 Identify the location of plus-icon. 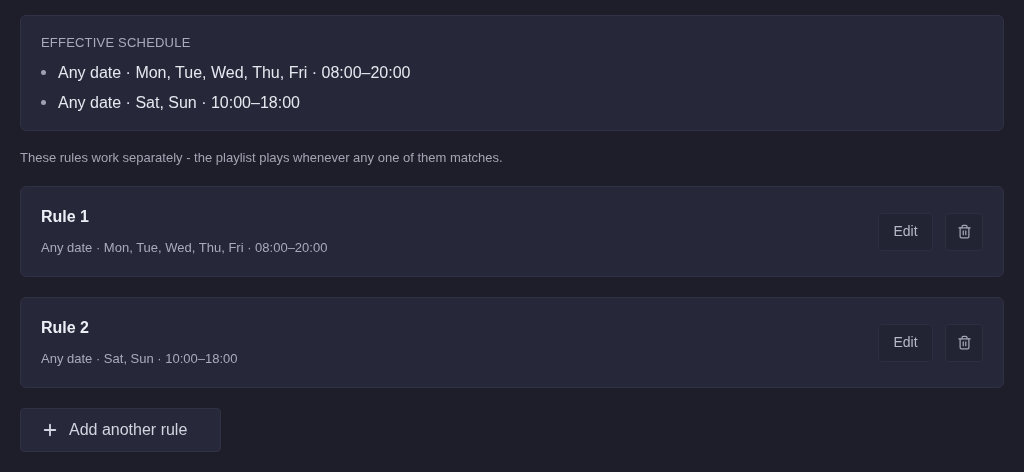
(50, 430).